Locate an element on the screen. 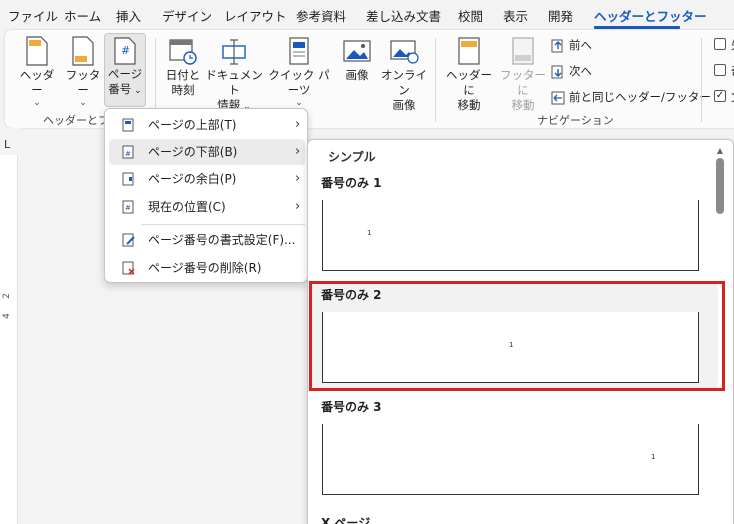 Image resolution: width=734 pixels, height=524 pixels. date-time-button: 日付と 時刻 is located at coordinates (183, 67).